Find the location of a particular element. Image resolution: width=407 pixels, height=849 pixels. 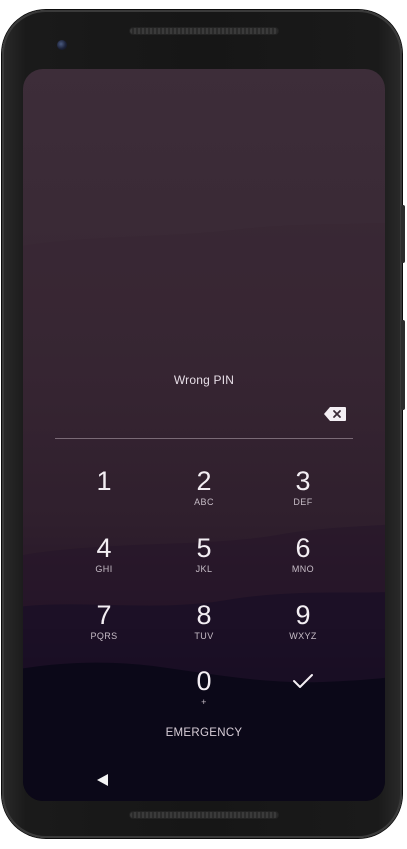

key-letters: TUV is located at coordinates (204, 636).